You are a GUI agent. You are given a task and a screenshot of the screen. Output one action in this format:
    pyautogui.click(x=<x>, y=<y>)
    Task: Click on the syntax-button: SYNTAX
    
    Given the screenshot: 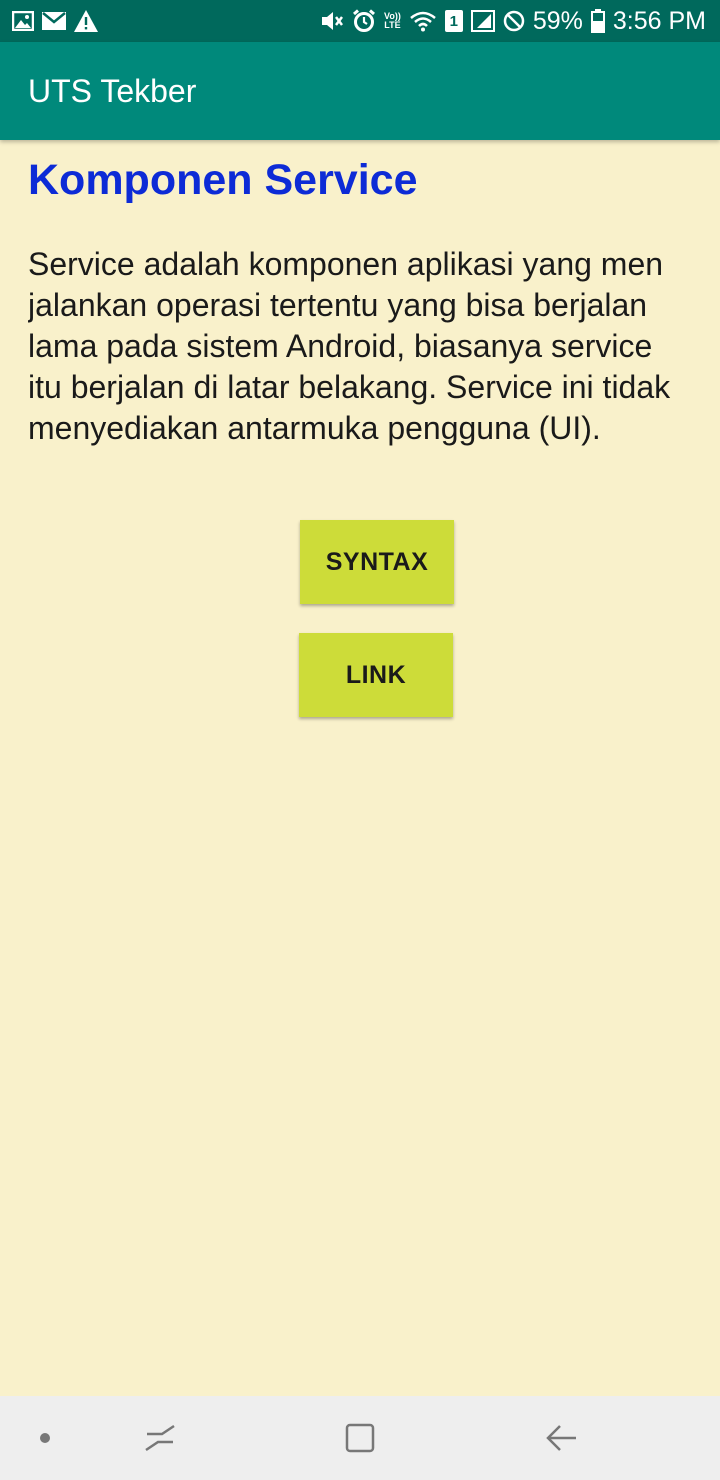 What is the action you would take?
    pyautogui.click(x=377, y=562)
    